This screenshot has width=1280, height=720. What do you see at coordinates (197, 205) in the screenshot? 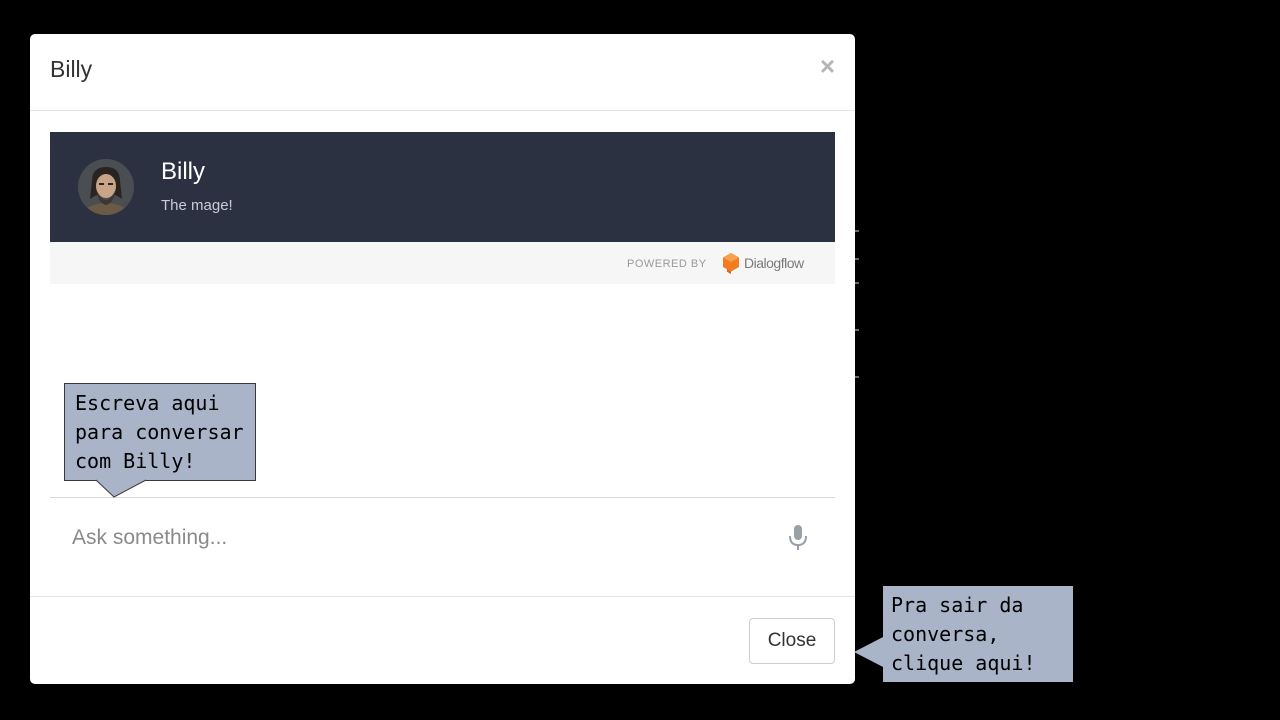
I see `agent-description: The mage!` at bounding box center [197, 205].